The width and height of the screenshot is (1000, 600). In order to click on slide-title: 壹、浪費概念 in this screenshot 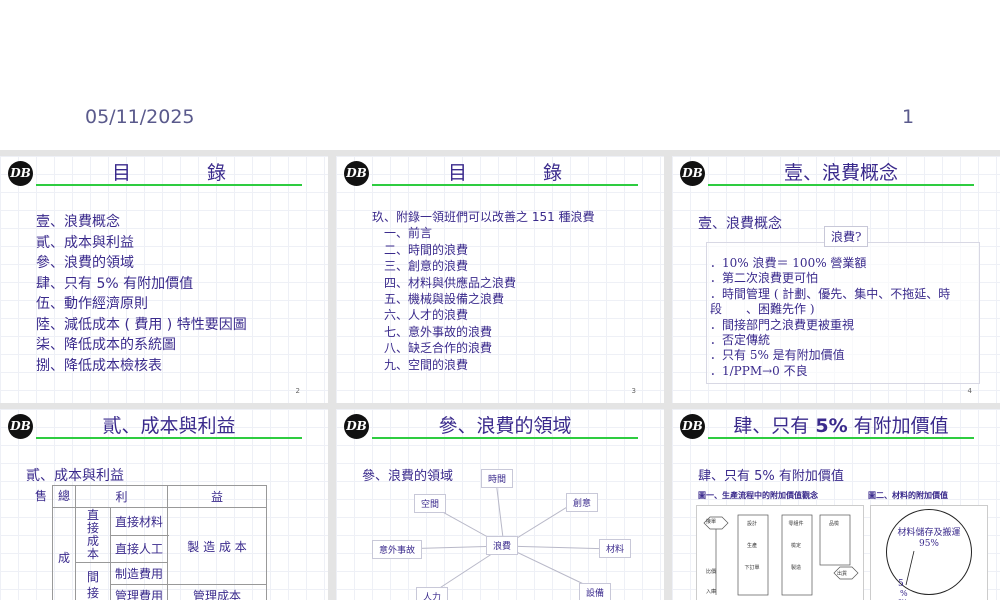, I will do `click(841, 174)`.